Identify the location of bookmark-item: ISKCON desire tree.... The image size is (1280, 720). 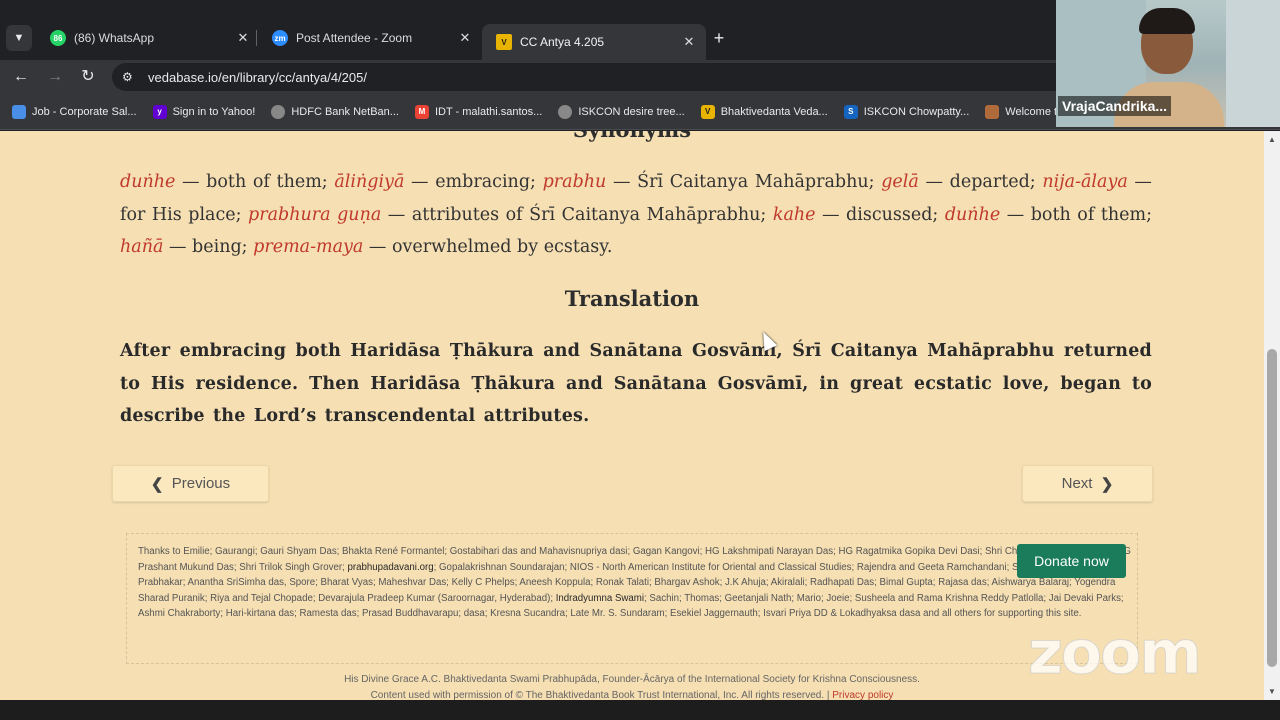
(621, 111).